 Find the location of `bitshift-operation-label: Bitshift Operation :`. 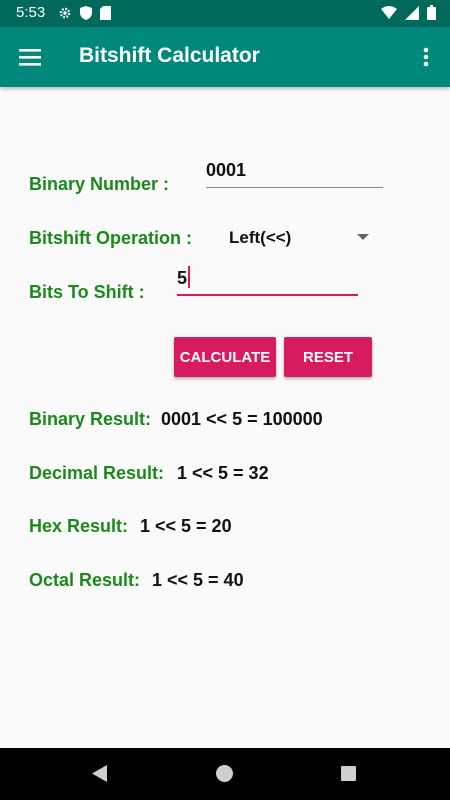

bitshift-operation-label: Bitshift Operation : is located at coordinates (110, 238).